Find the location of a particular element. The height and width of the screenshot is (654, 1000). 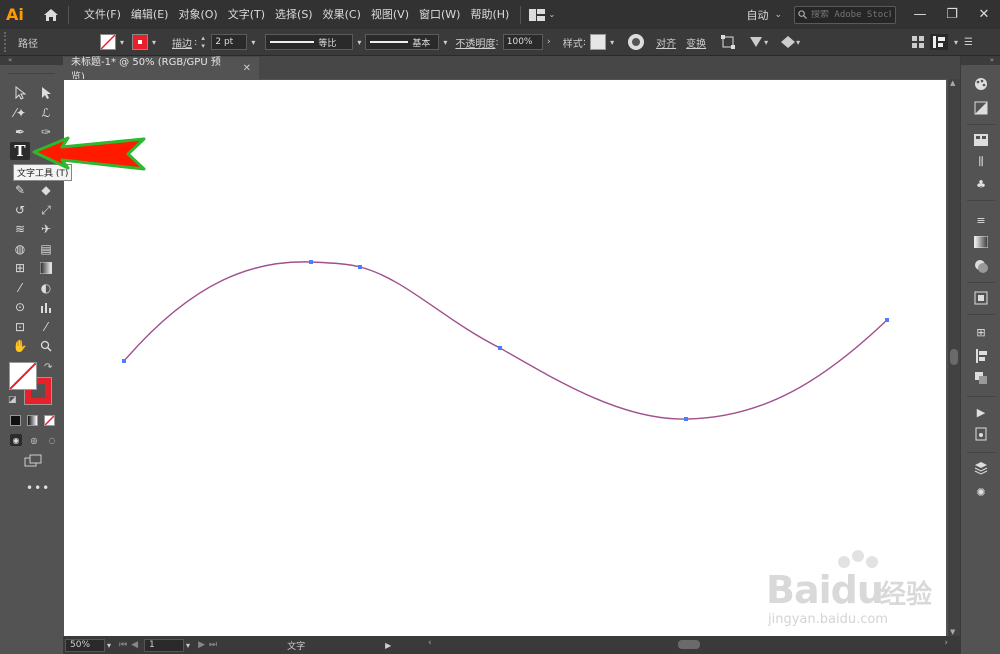

symbol-sprayer-tool-icon: ⊙ is located at coordinates (20, 307).